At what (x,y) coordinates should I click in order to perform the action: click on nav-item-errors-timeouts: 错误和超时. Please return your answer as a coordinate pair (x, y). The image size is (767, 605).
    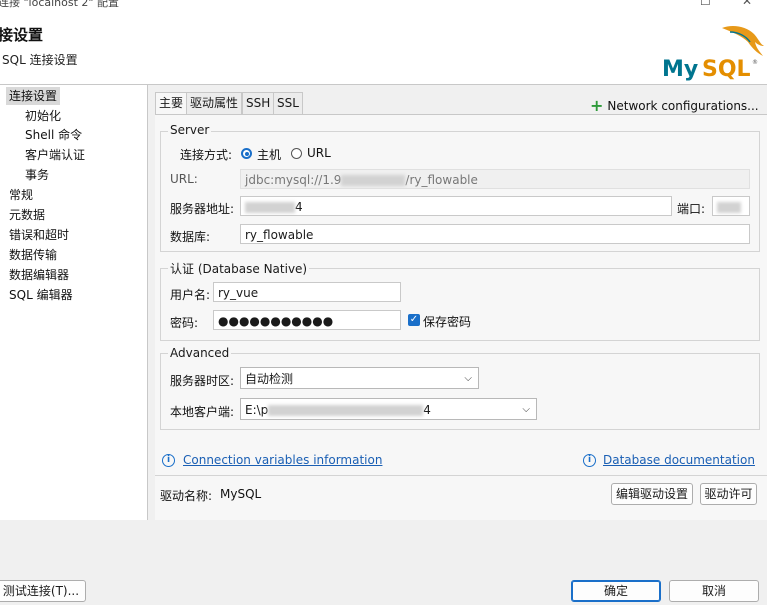
    Looking at the image, I should click on (39, 235).